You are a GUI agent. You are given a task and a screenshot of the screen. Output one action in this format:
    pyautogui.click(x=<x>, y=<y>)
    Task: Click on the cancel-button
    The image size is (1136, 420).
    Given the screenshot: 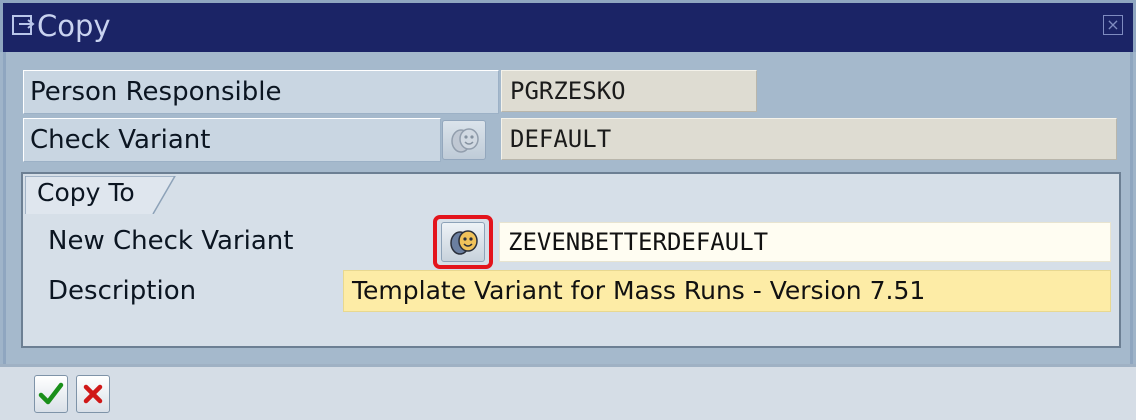 What is the action you would take?
    pyautogui.click(x=93, y=394)
    